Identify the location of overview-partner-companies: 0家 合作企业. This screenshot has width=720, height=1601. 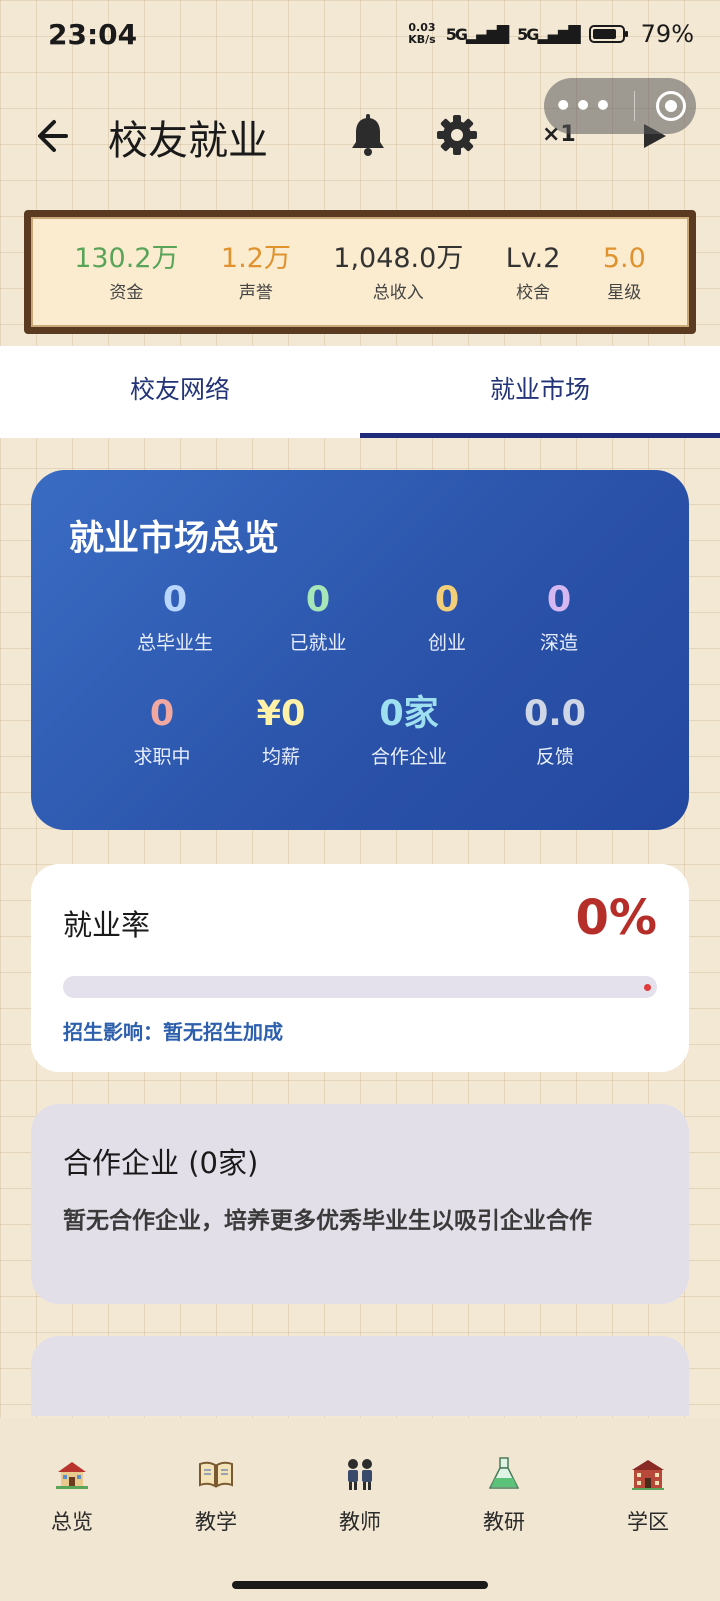
(408, 731).